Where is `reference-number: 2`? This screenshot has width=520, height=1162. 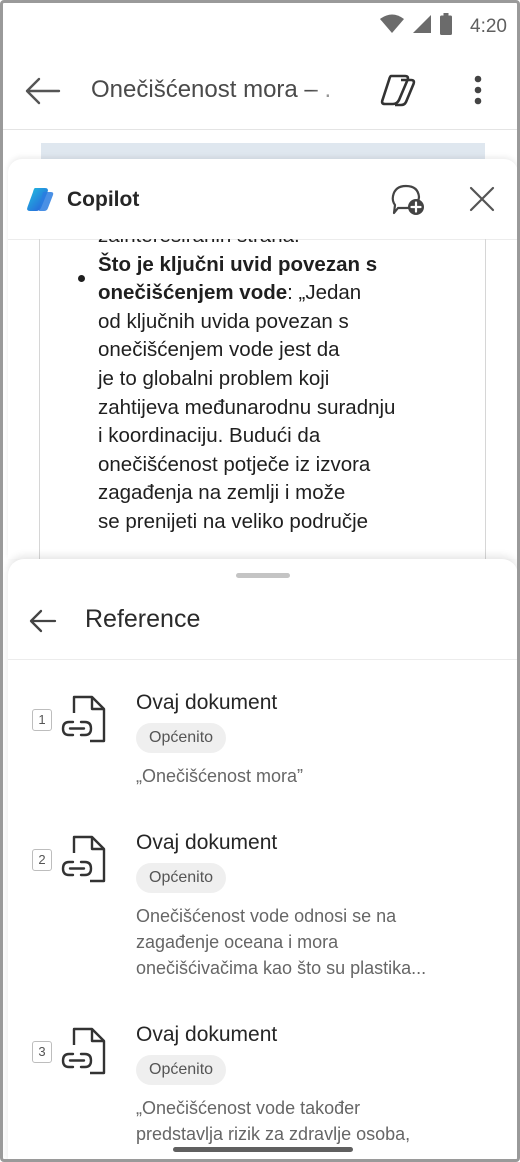 reference-number: 2 is located at coordinates (42, 860).